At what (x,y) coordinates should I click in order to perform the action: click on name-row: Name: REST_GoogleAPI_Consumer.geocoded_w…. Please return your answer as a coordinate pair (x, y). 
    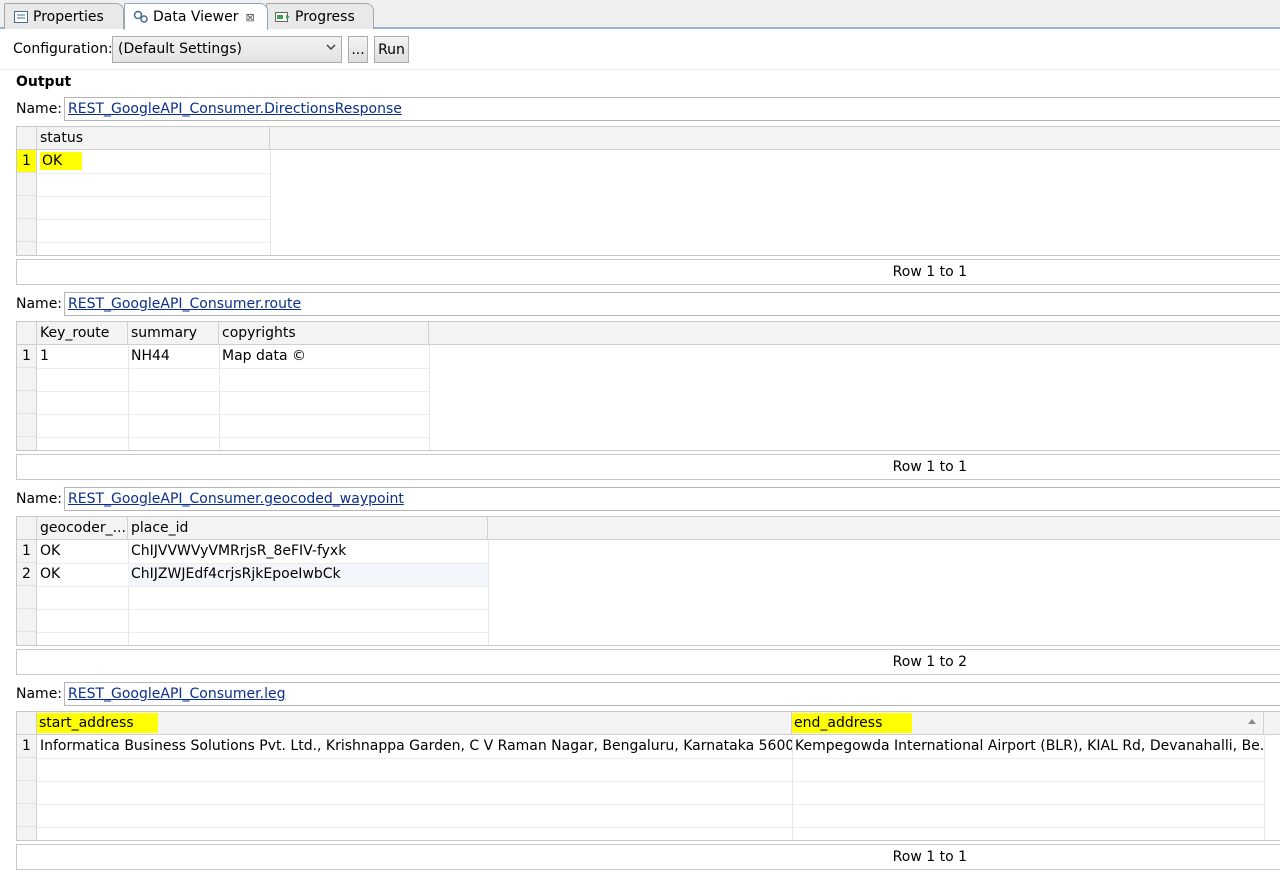
    Looking at the image, I should click on (640, 499).